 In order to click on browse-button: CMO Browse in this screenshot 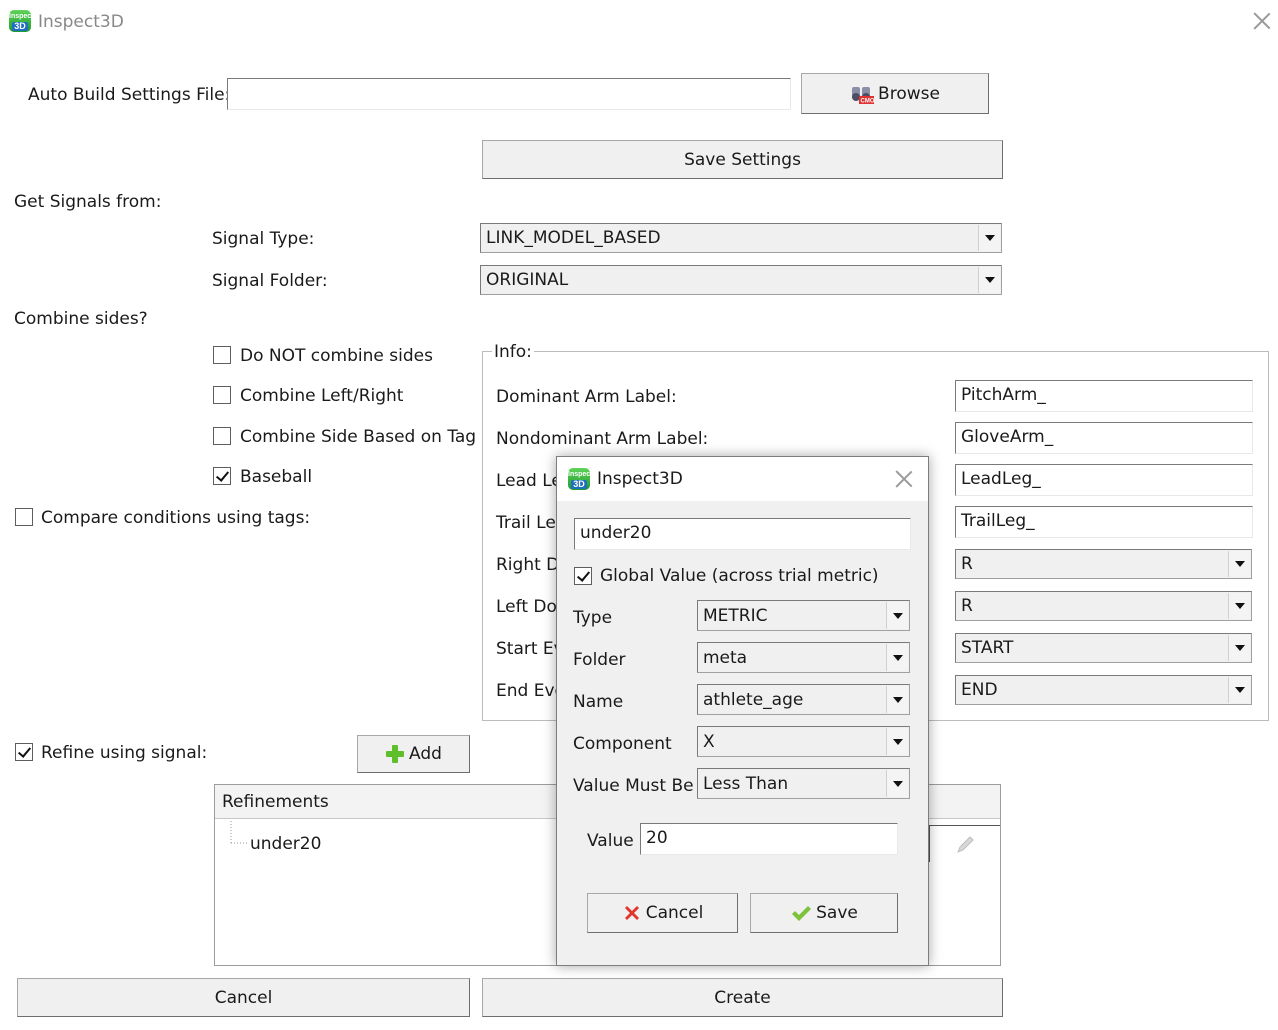, I will do `click(895, 93)`.